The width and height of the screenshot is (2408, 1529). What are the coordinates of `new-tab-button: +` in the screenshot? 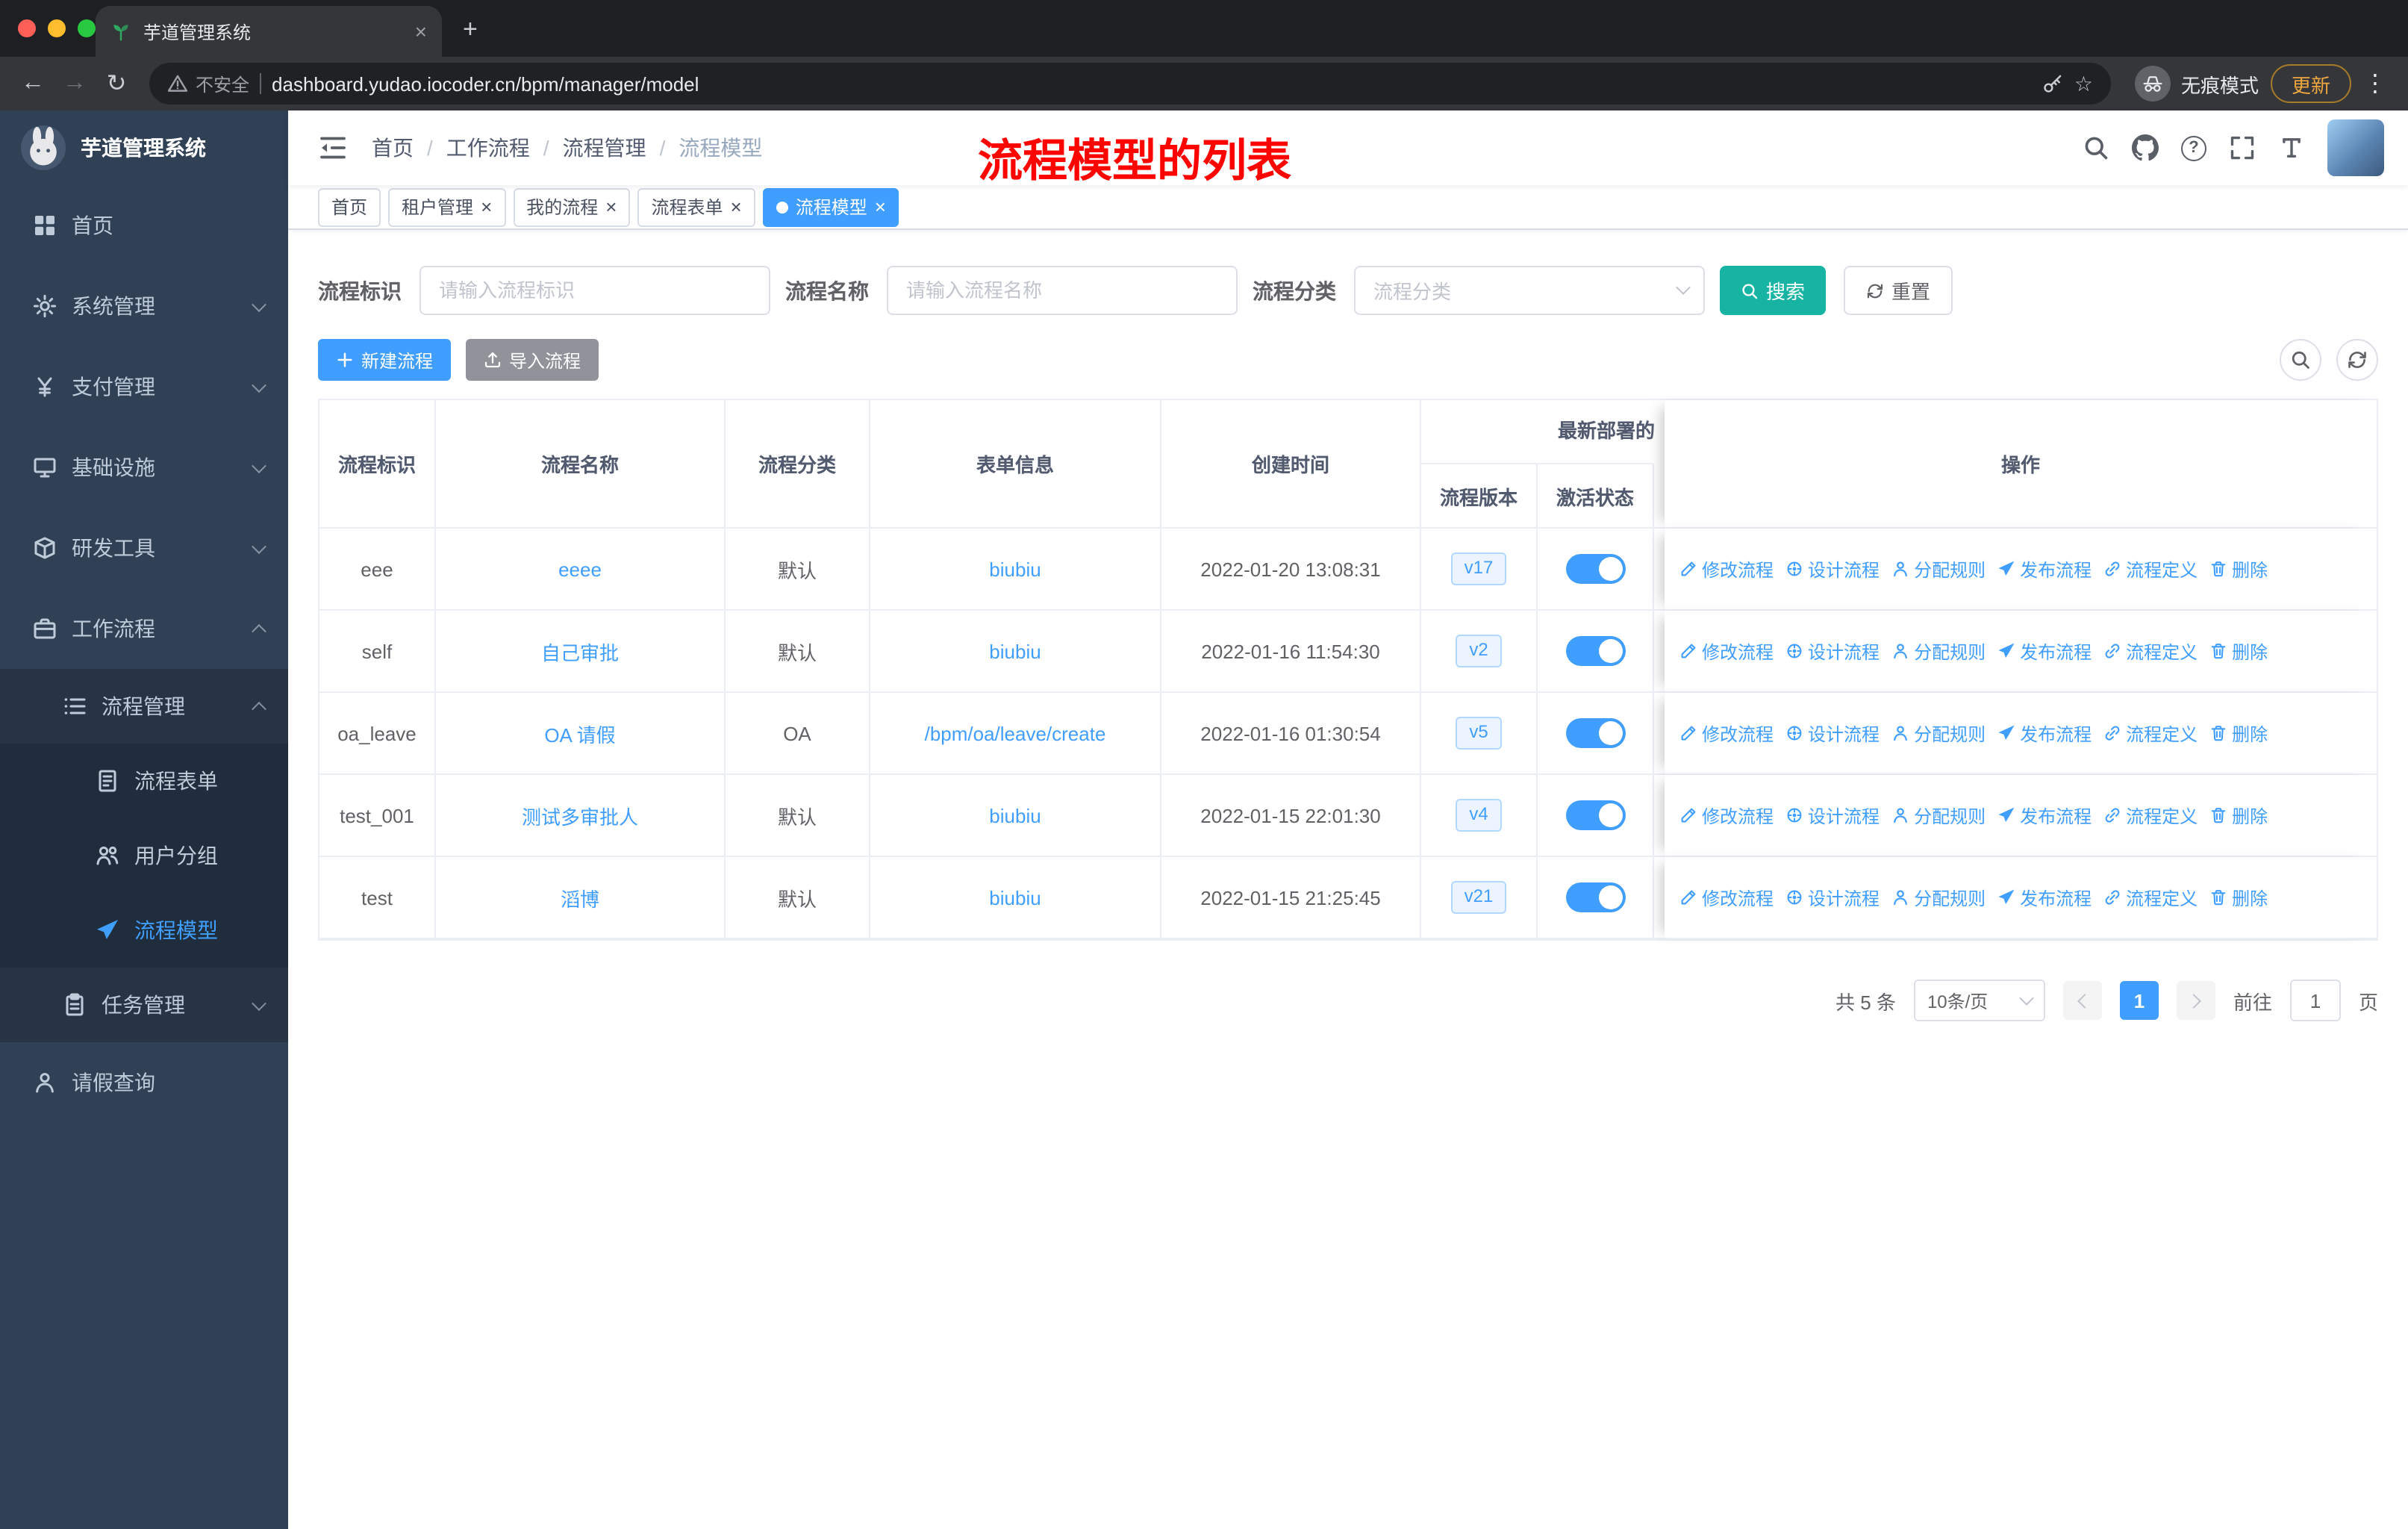 It's located at (470, 30).